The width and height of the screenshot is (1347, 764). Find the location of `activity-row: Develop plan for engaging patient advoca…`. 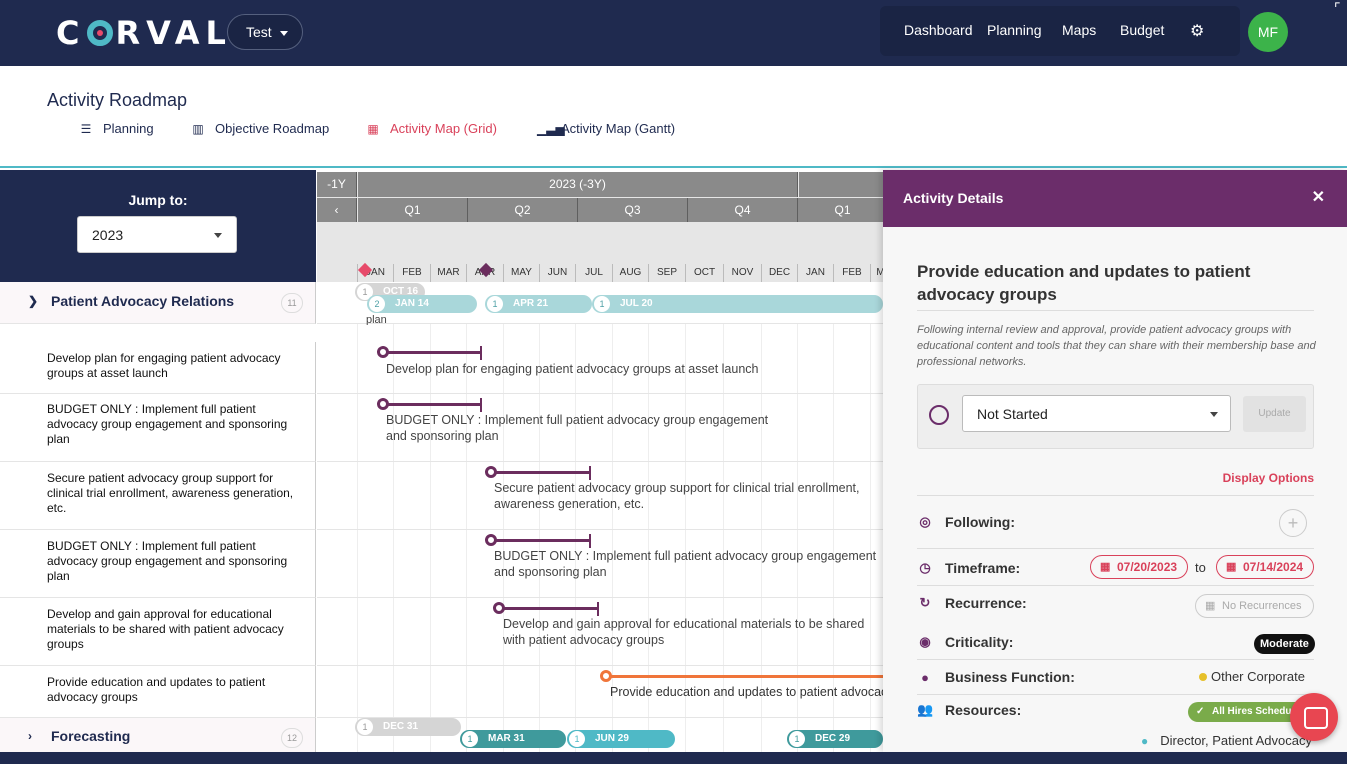

activity-row: Develop plan for engaging patient advoca… is located at coordinates (600, 368).